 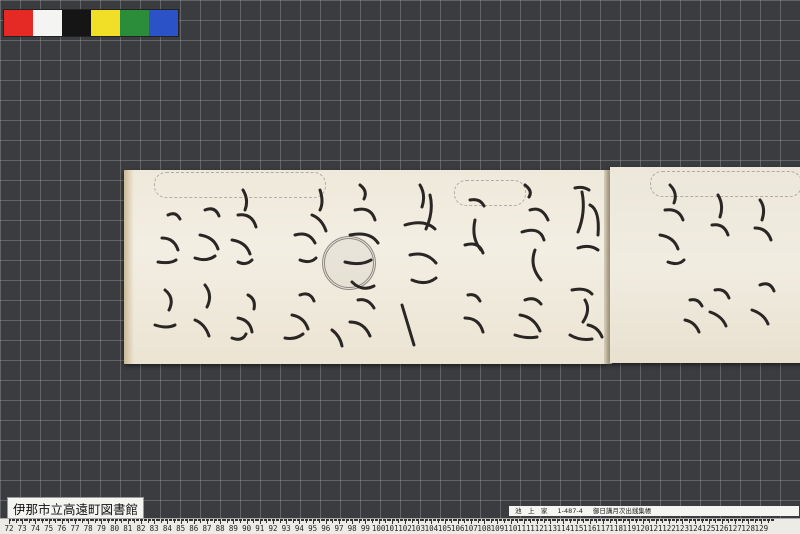 What do you see at coordinates (722, 528) in the screenshot?
I see `ruler-label: 126` at bounding box center [722, 528].